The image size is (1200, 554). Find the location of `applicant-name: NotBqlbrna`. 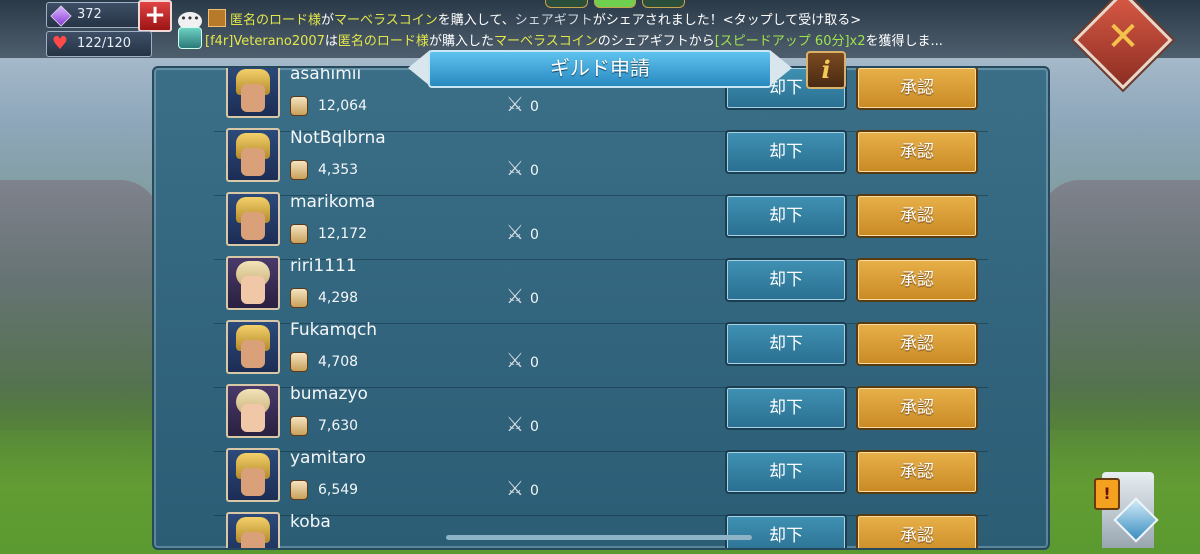

applicant-name: NotBqlbrna is located at coordinates (338, 138).